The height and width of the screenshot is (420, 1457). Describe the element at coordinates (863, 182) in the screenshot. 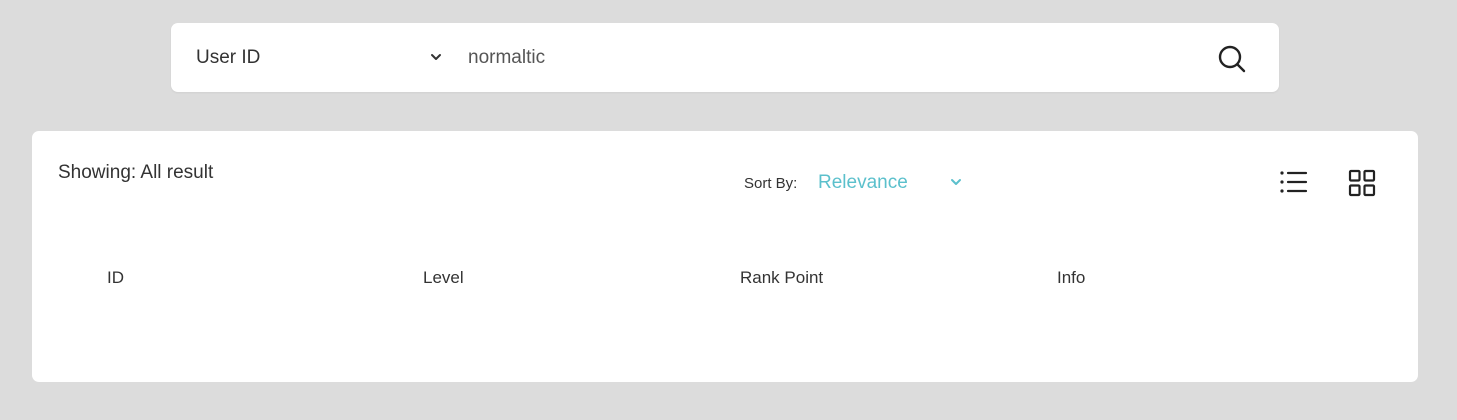

I see `sort-value: Relevance` at that location.